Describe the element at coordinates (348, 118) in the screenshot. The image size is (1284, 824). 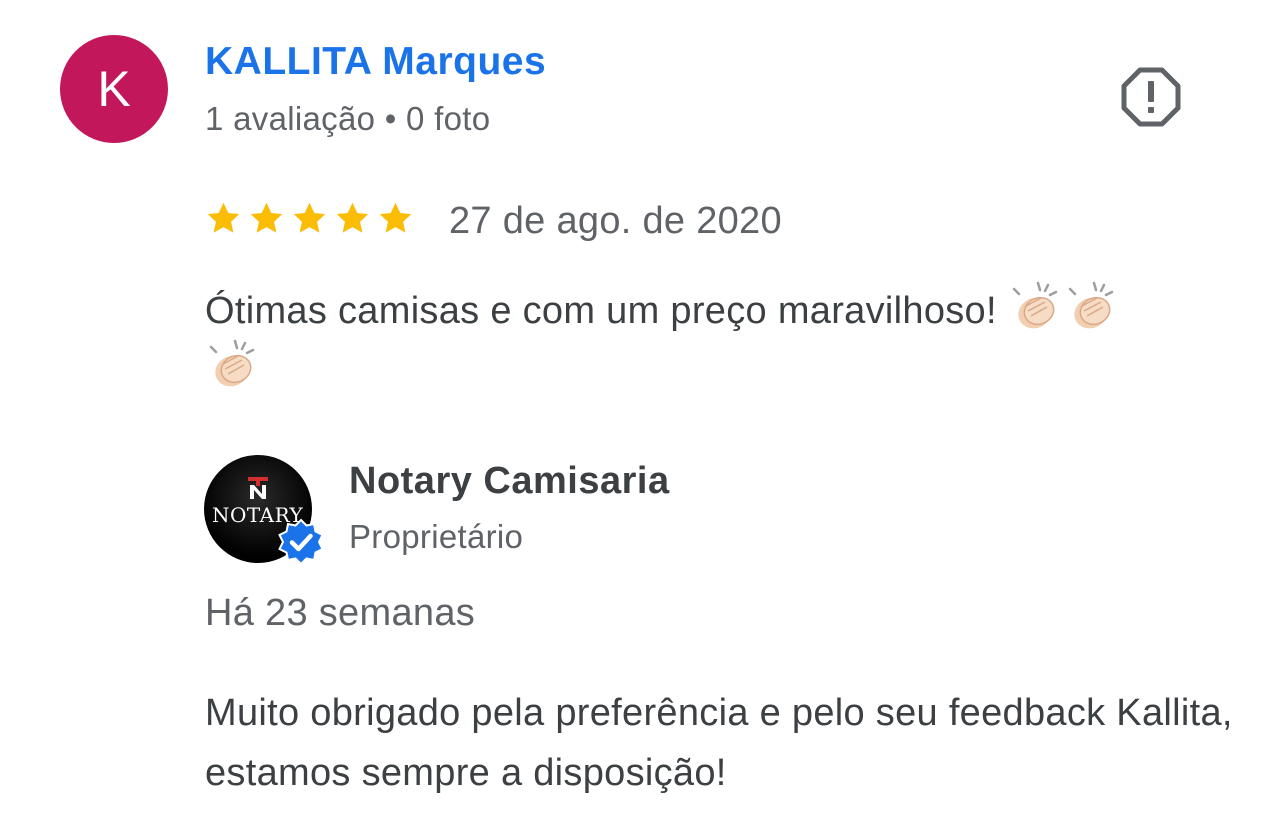
I see `reviewer-meta: 1 avaliação • 0 foto` at that location.